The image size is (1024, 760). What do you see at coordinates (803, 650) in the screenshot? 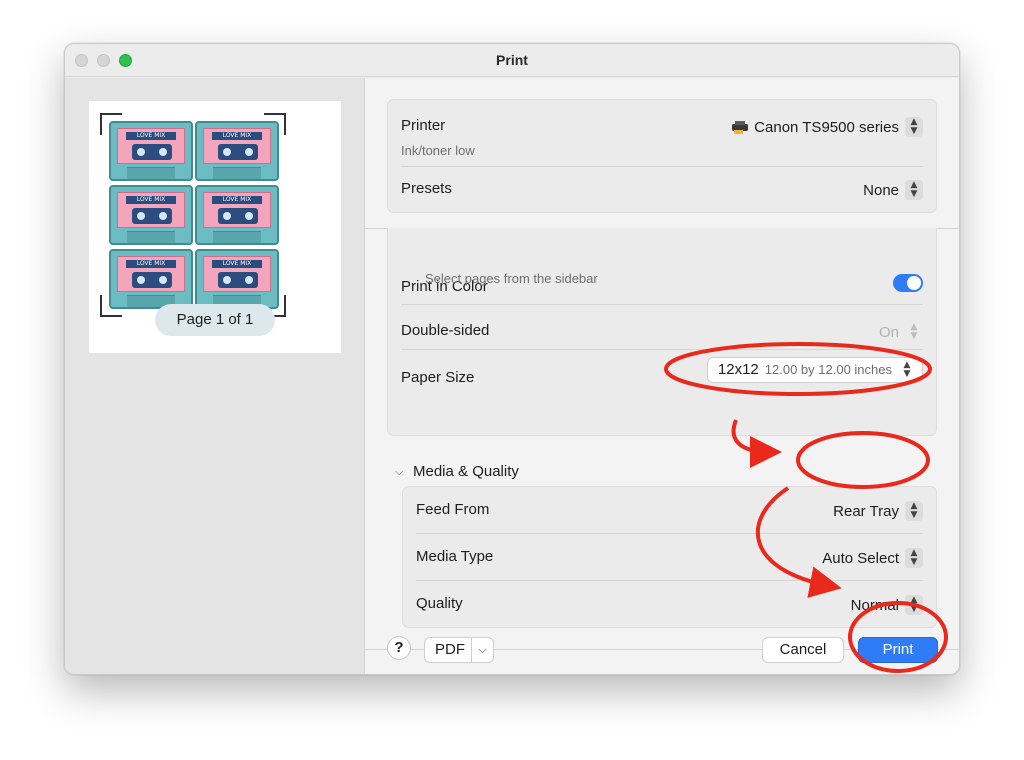
I see `cancel-button: Cancel` at bounding box center [803, 650].